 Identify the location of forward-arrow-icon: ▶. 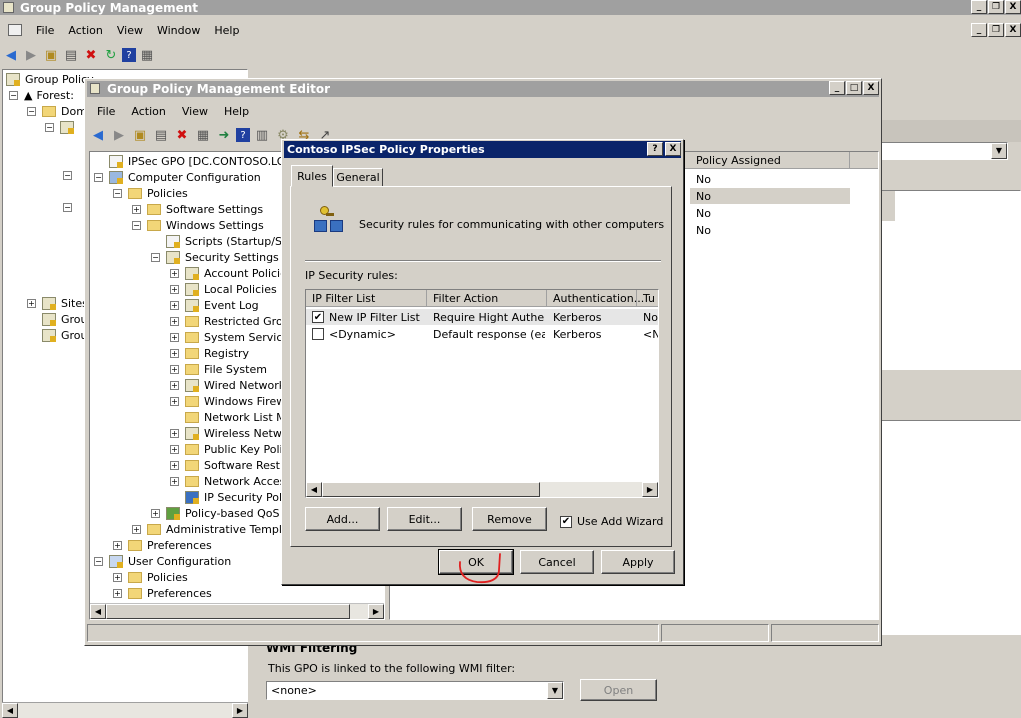
(31, 55).